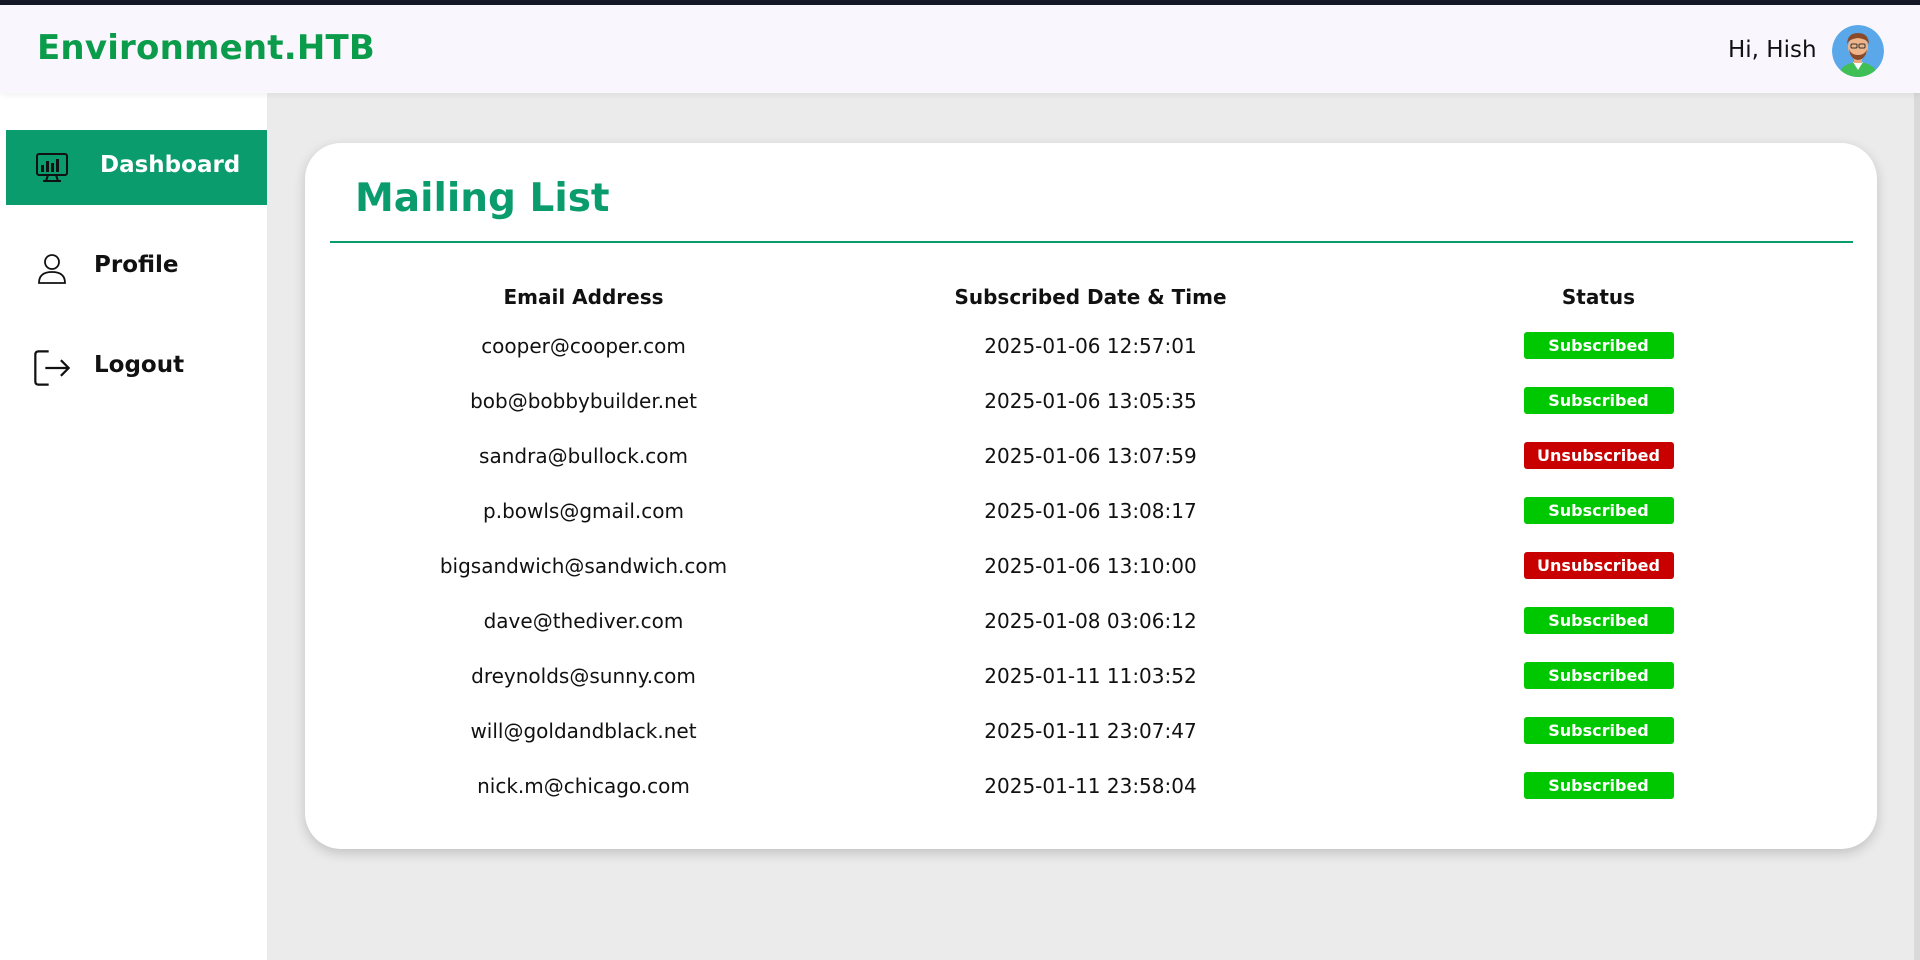 The image size is (1920, 960). Describe the element at coordinates (583, 345) in the screenshot. I see `cell-email: cooper@cooper.com` at that location.